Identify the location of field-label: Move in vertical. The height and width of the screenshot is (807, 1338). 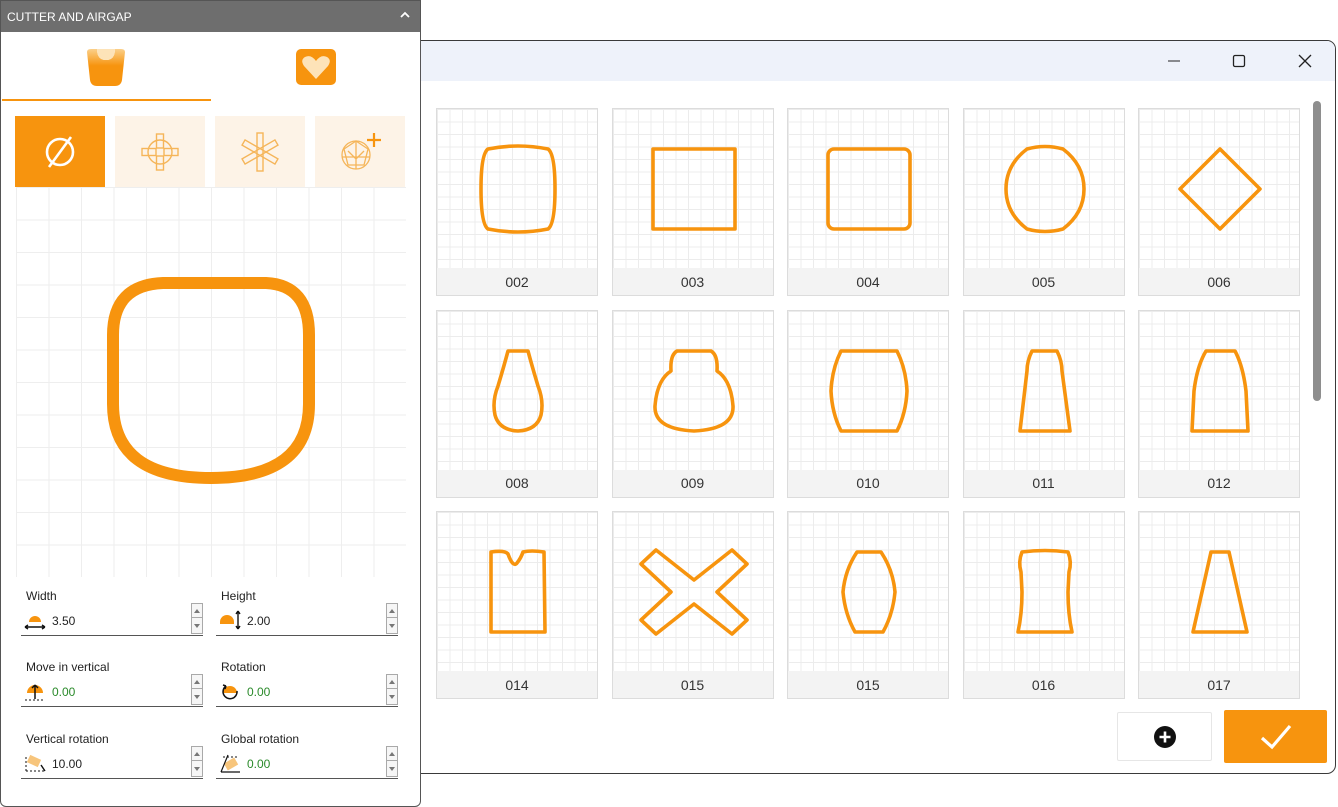
(68, 667).